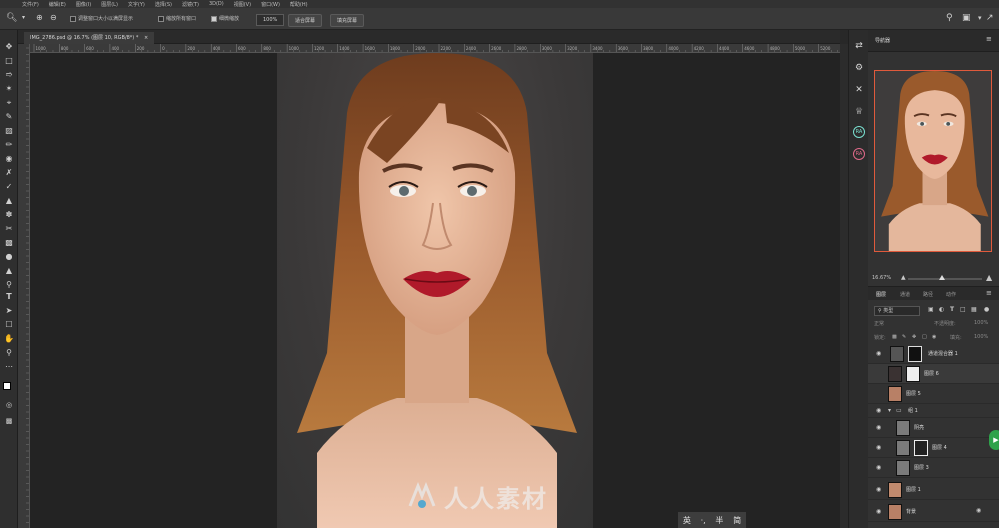  What do you see at coordinates (933, 468) in the screenshot?
I see `layer-row: ◉ 图层 3` at bounding box center [933, 468].